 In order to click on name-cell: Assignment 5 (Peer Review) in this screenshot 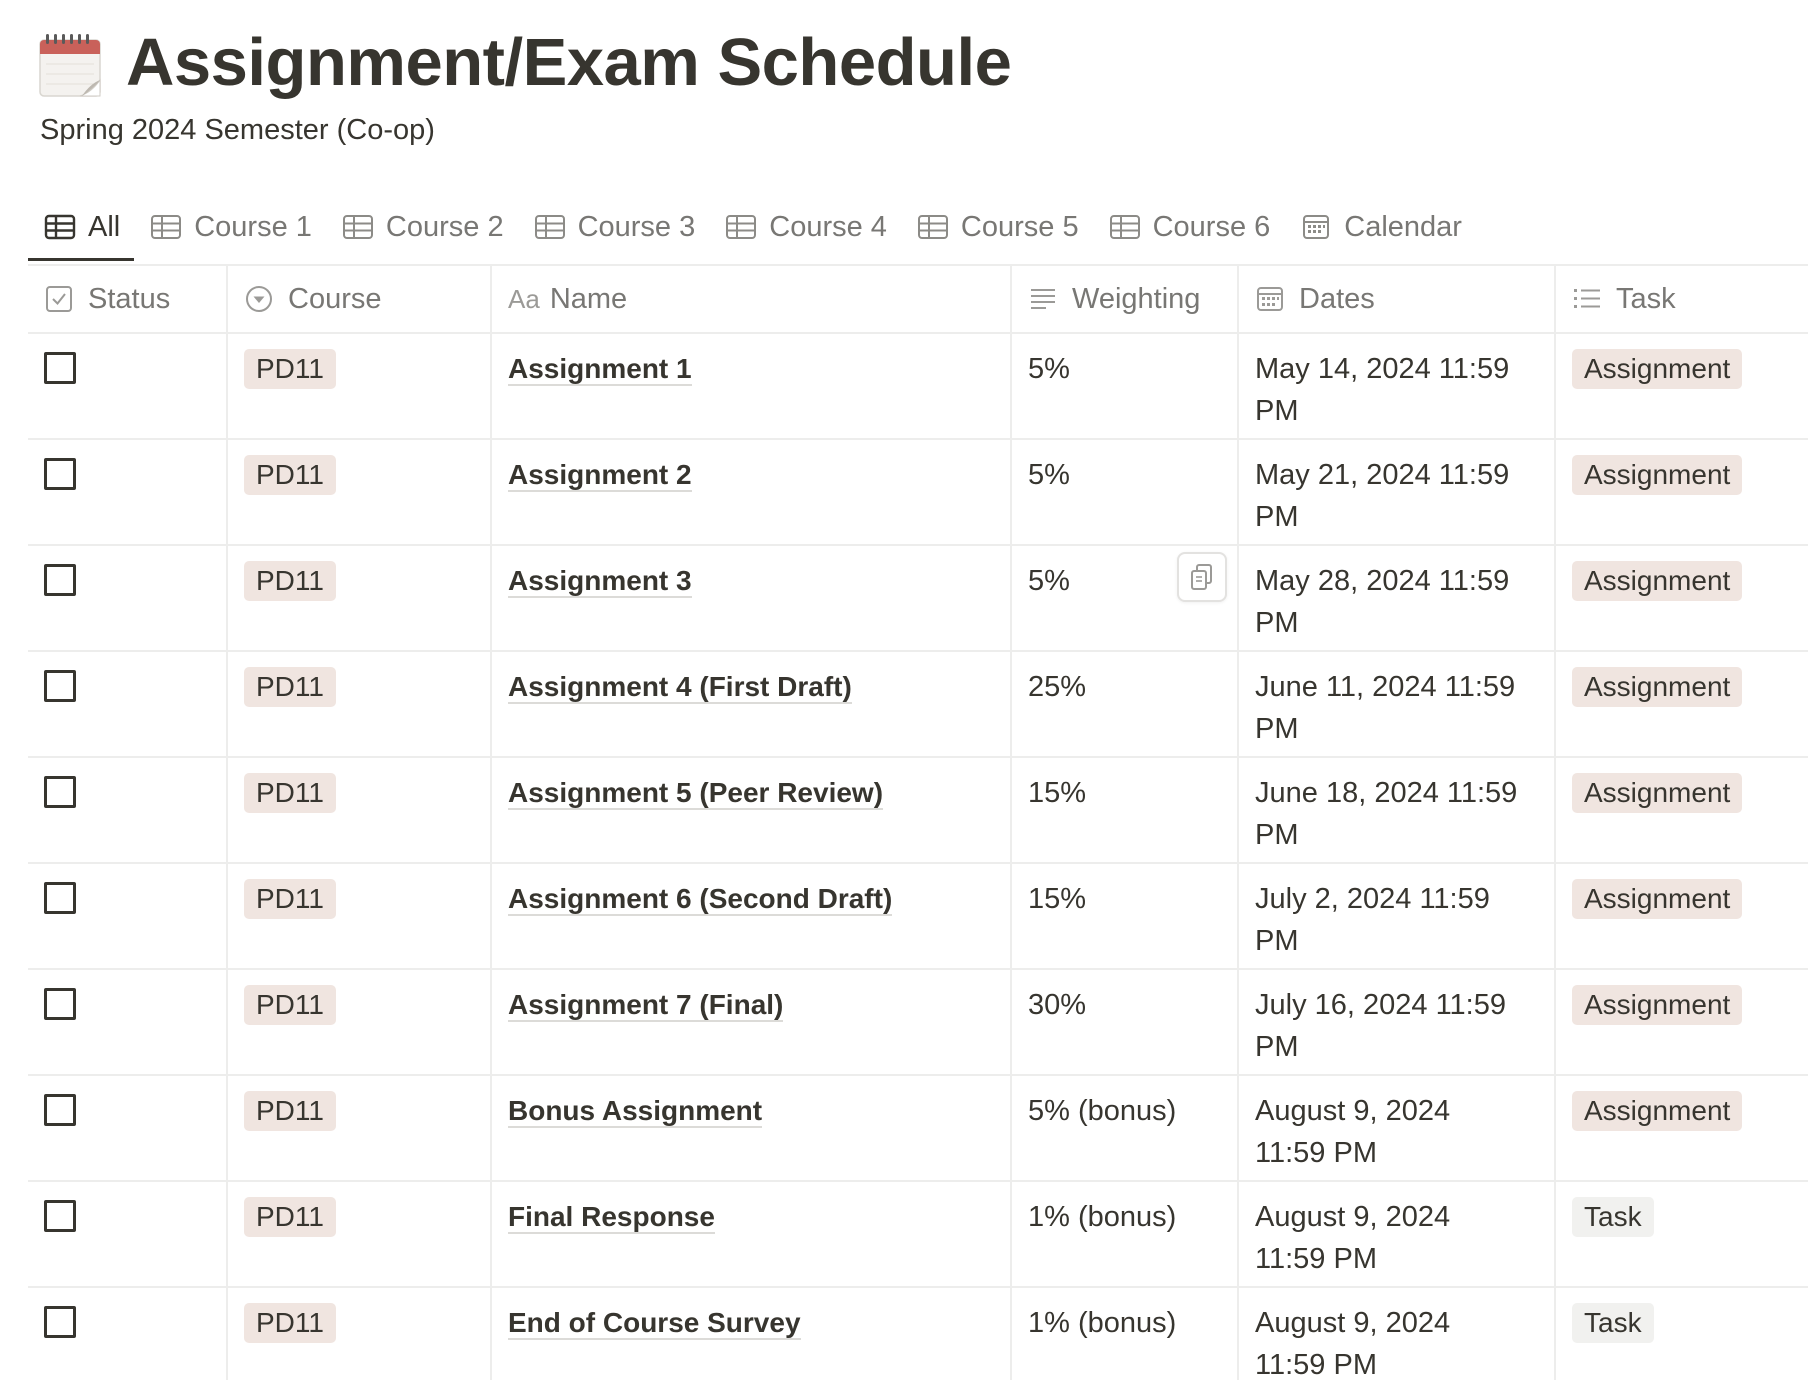, I will do `click(751, 810)`.